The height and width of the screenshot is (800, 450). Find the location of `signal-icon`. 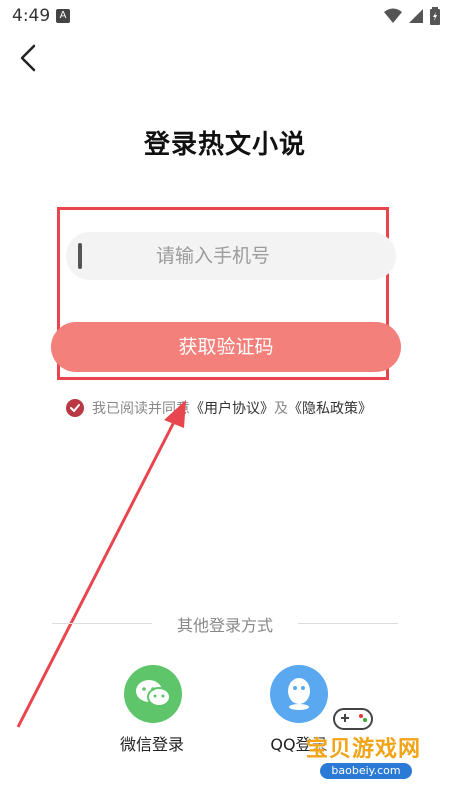

signal-icon is located at coordinates (416, 16).